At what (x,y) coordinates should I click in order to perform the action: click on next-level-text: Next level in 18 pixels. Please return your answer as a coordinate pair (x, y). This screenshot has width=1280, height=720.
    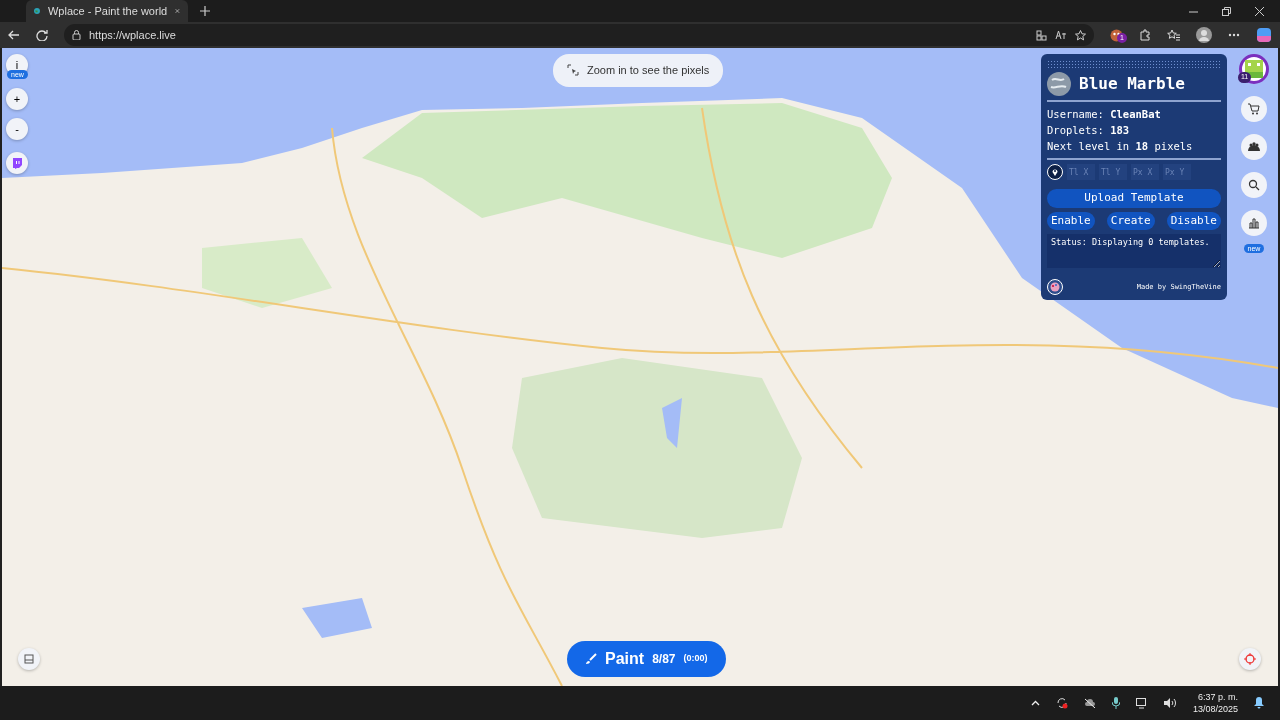
    Looking at the image, I should click on (1134, 149).